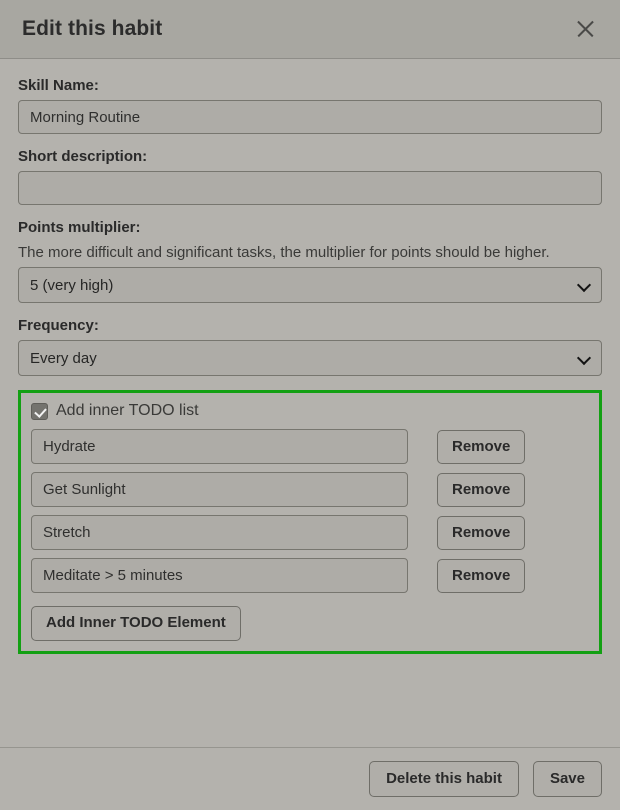 The image size is (620, 810). I want to click on save-button: Save, so click(567, 779).